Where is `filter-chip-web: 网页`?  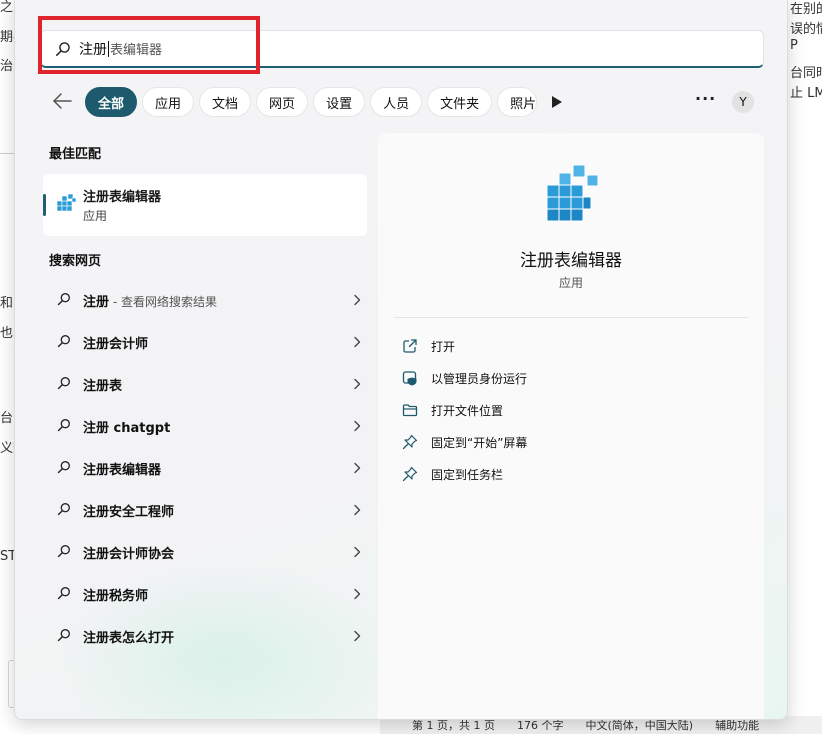 filter-chip-web: 网页 is located at coordinates (282, 102).